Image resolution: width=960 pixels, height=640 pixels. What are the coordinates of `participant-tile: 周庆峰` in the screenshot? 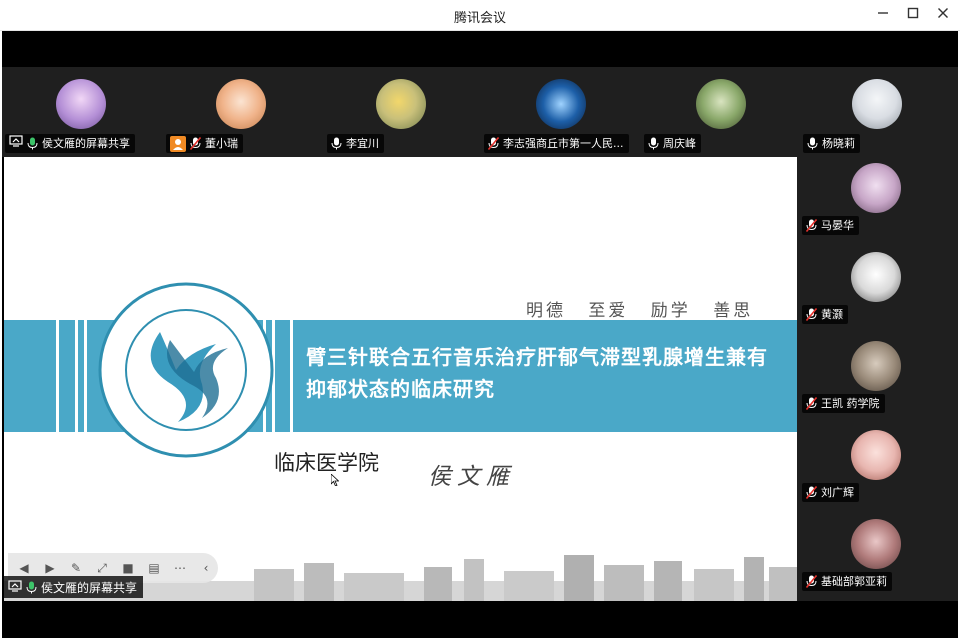 It's located at (722, 112).